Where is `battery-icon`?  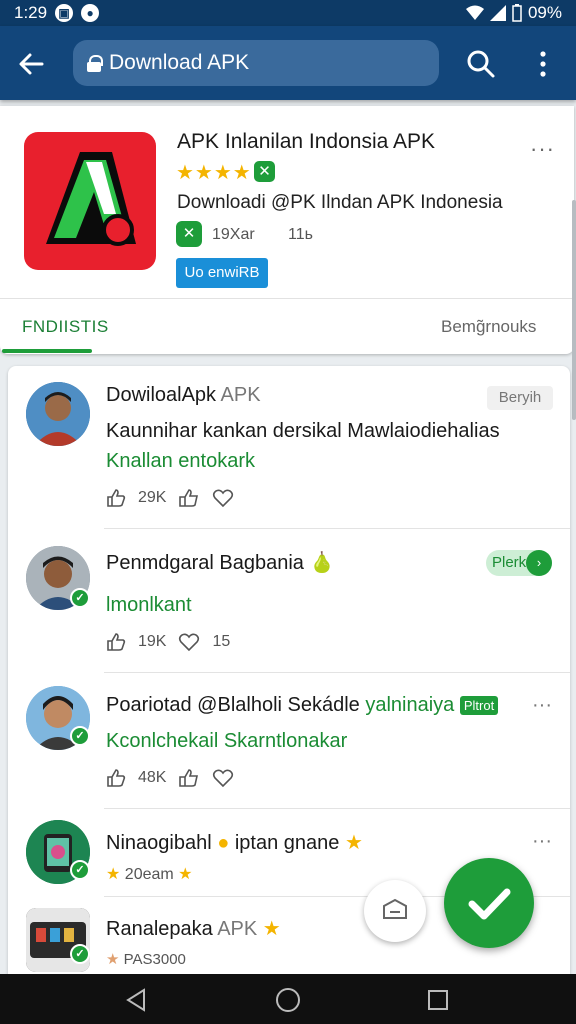 battery-icon is located at coordinates (517, 13).